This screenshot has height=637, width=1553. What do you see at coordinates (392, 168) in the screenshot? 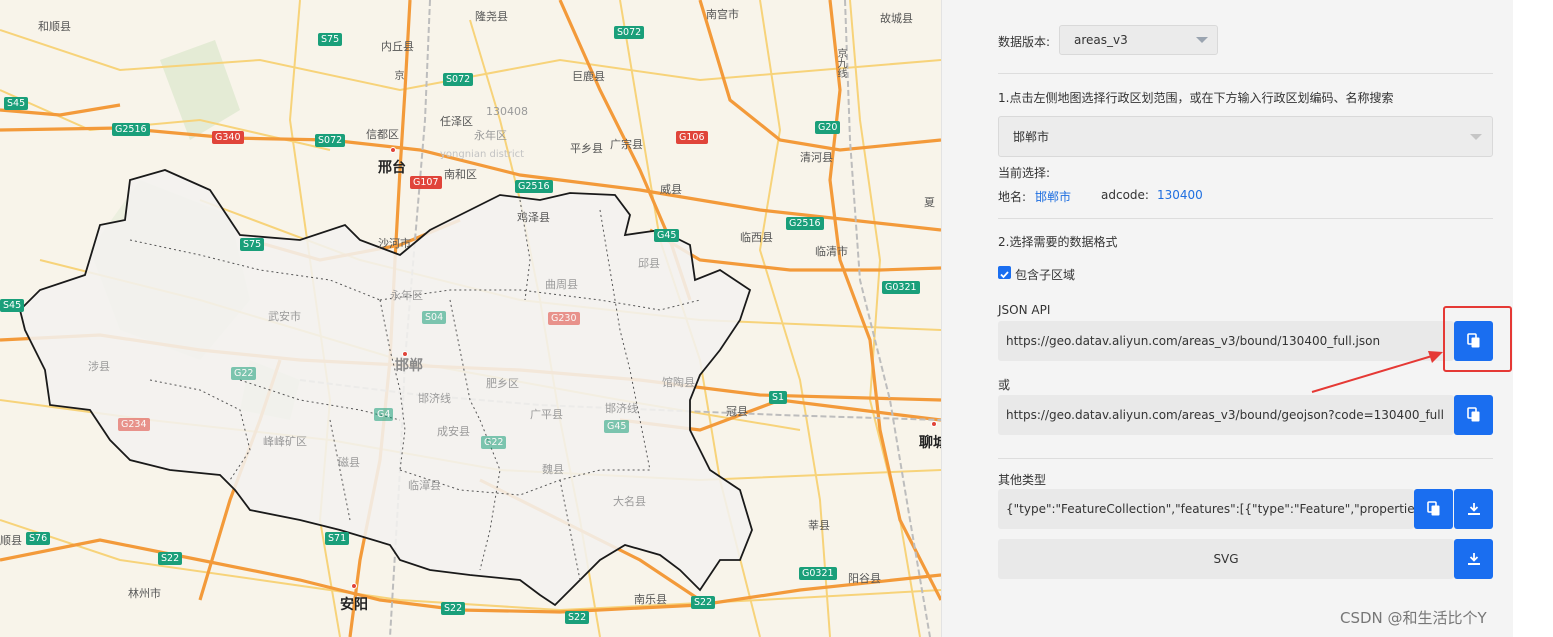
I see `city-label-xingtai: 邢台` at bounding box center [392, 168].